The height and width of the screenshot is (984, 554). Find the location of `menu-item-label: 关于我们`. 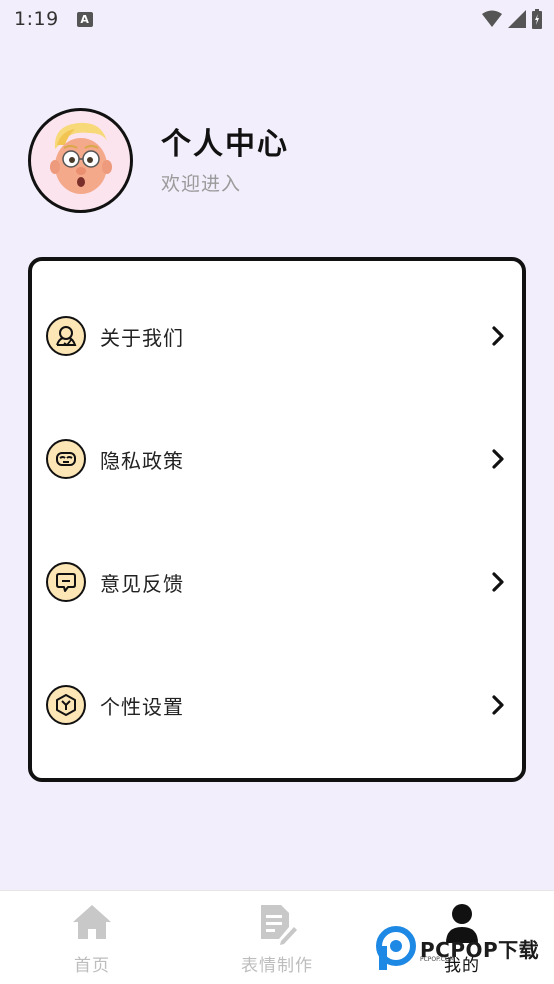

menu-item-label: 关于我们 is located at coordinates (142, 337).